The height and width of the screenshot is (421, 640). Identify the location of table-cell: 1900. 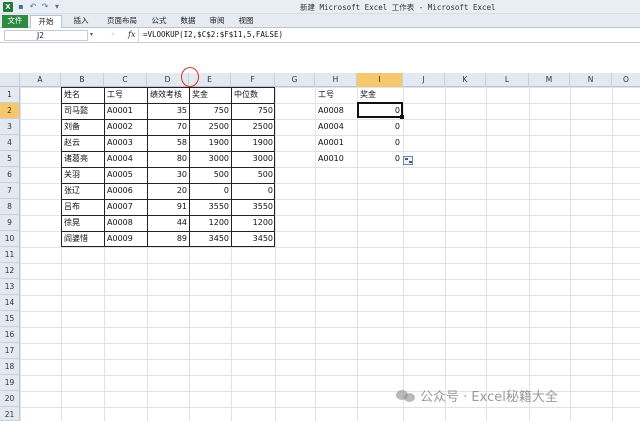
(253, 143).